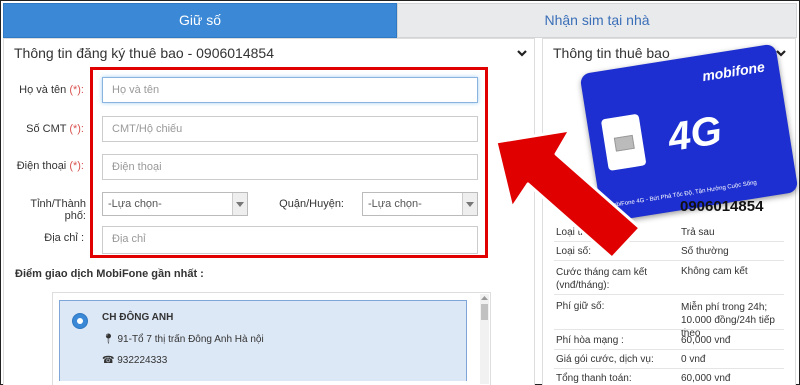 The height and width of the screenshot is (385, 800). I want to click on info-label: Tổng thanh toán:, so click(594, 378).